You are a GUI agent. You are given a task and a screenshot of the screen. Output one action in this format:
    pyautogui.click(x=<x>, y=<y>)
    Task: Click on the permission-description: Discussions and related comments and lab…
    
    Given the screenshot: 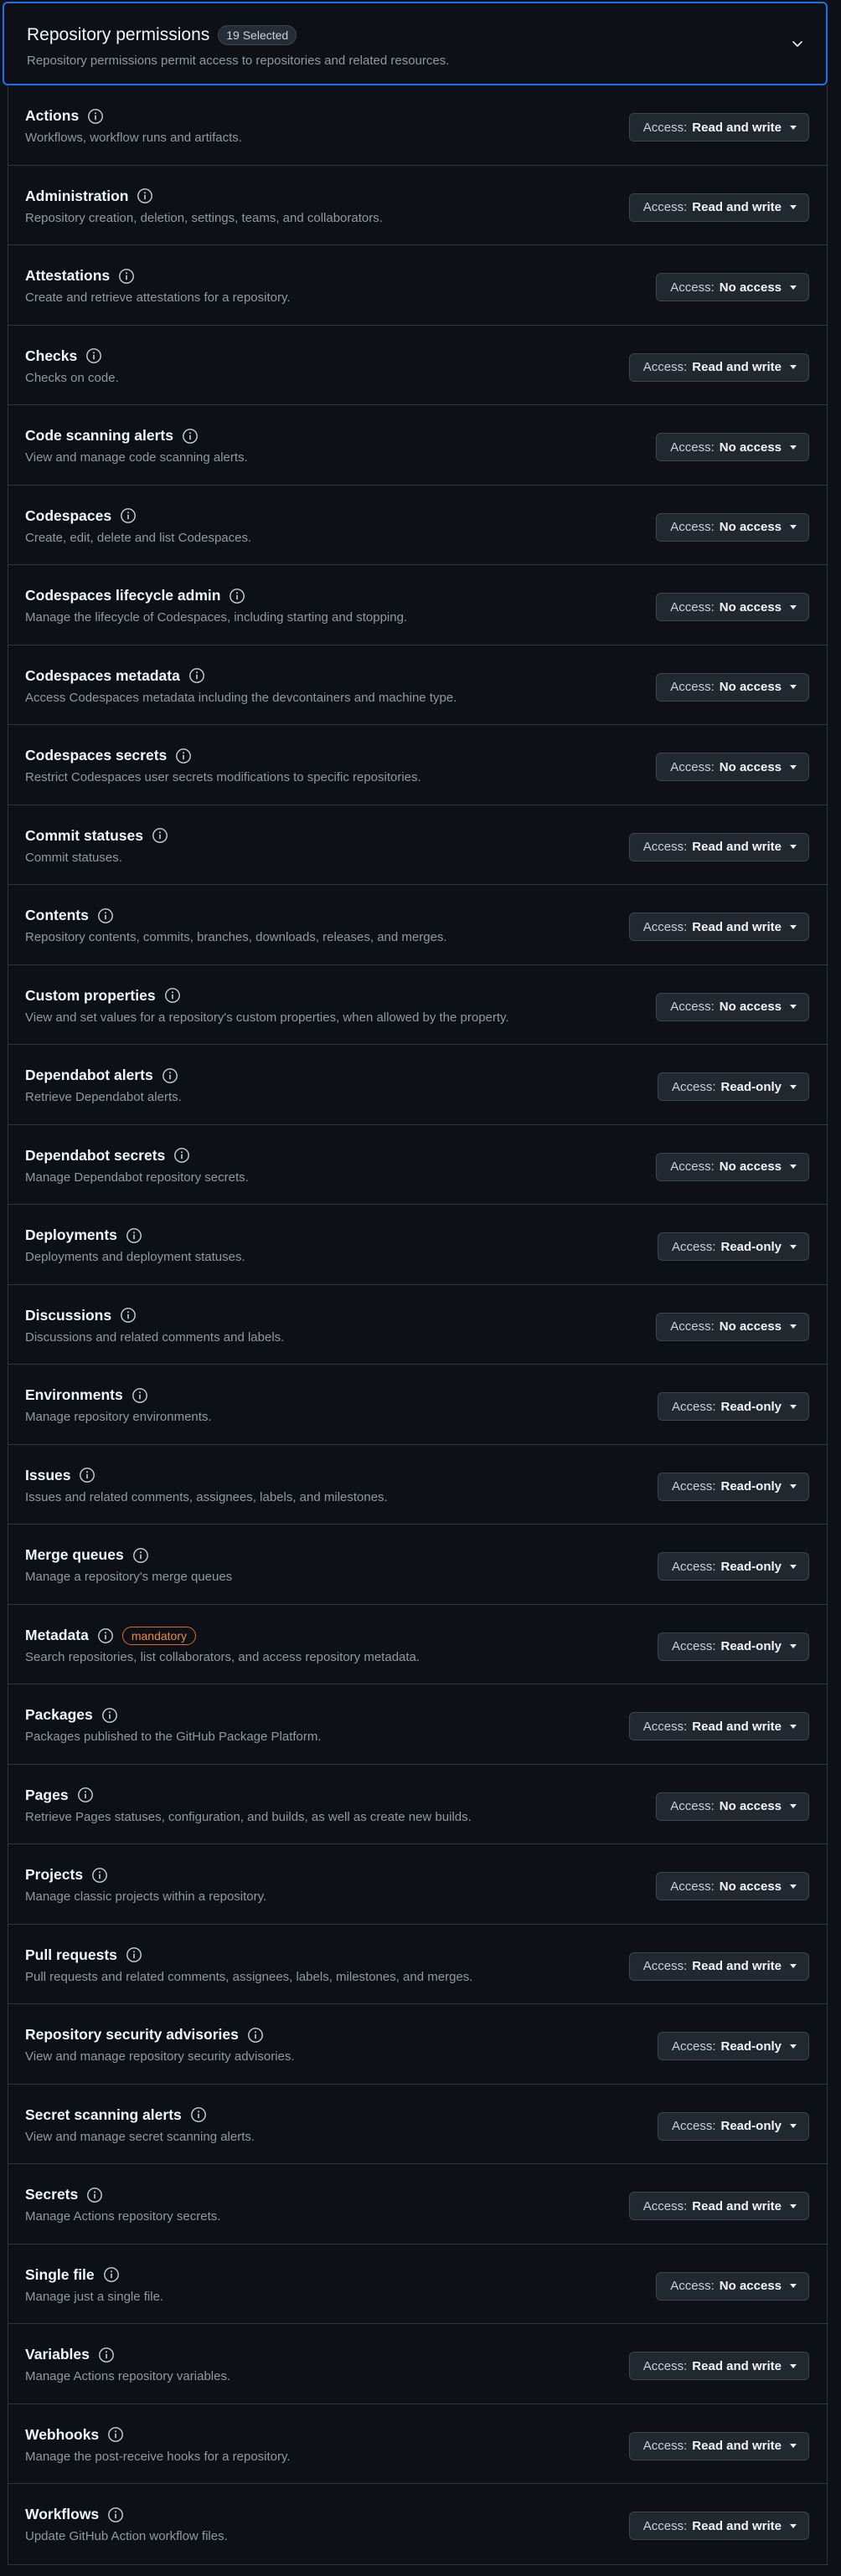 What is the action you would take?
    pyautogui.click(x=155, y=1337)
    